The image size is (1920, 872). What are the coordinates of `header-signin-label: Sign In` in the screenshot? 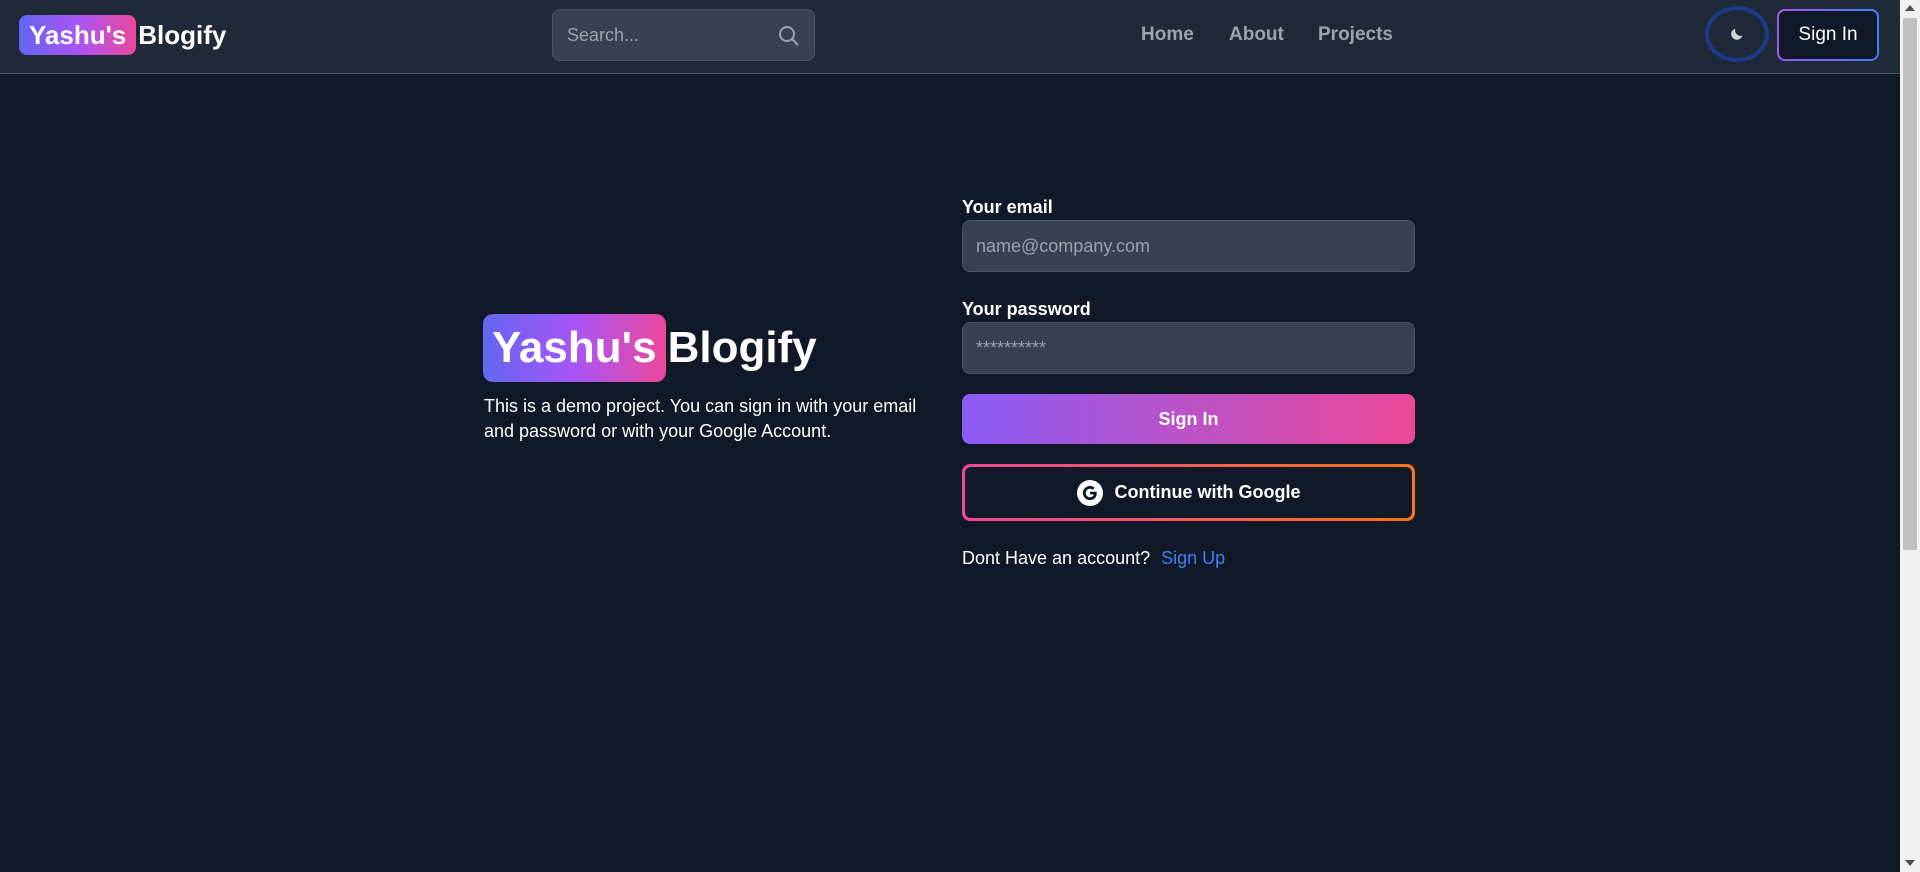 It's located at (1828, 35).